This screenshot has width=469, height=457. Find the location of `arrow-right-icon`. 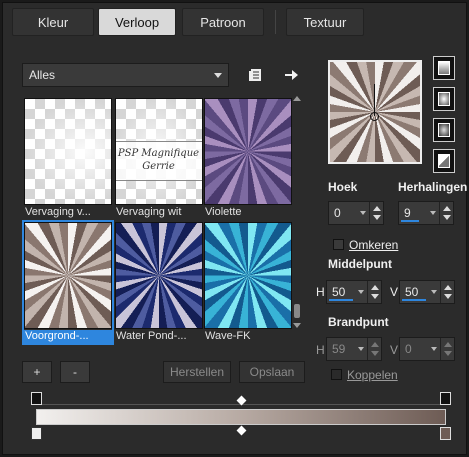

arrow-right-icon is located at coordinates (291, 75).